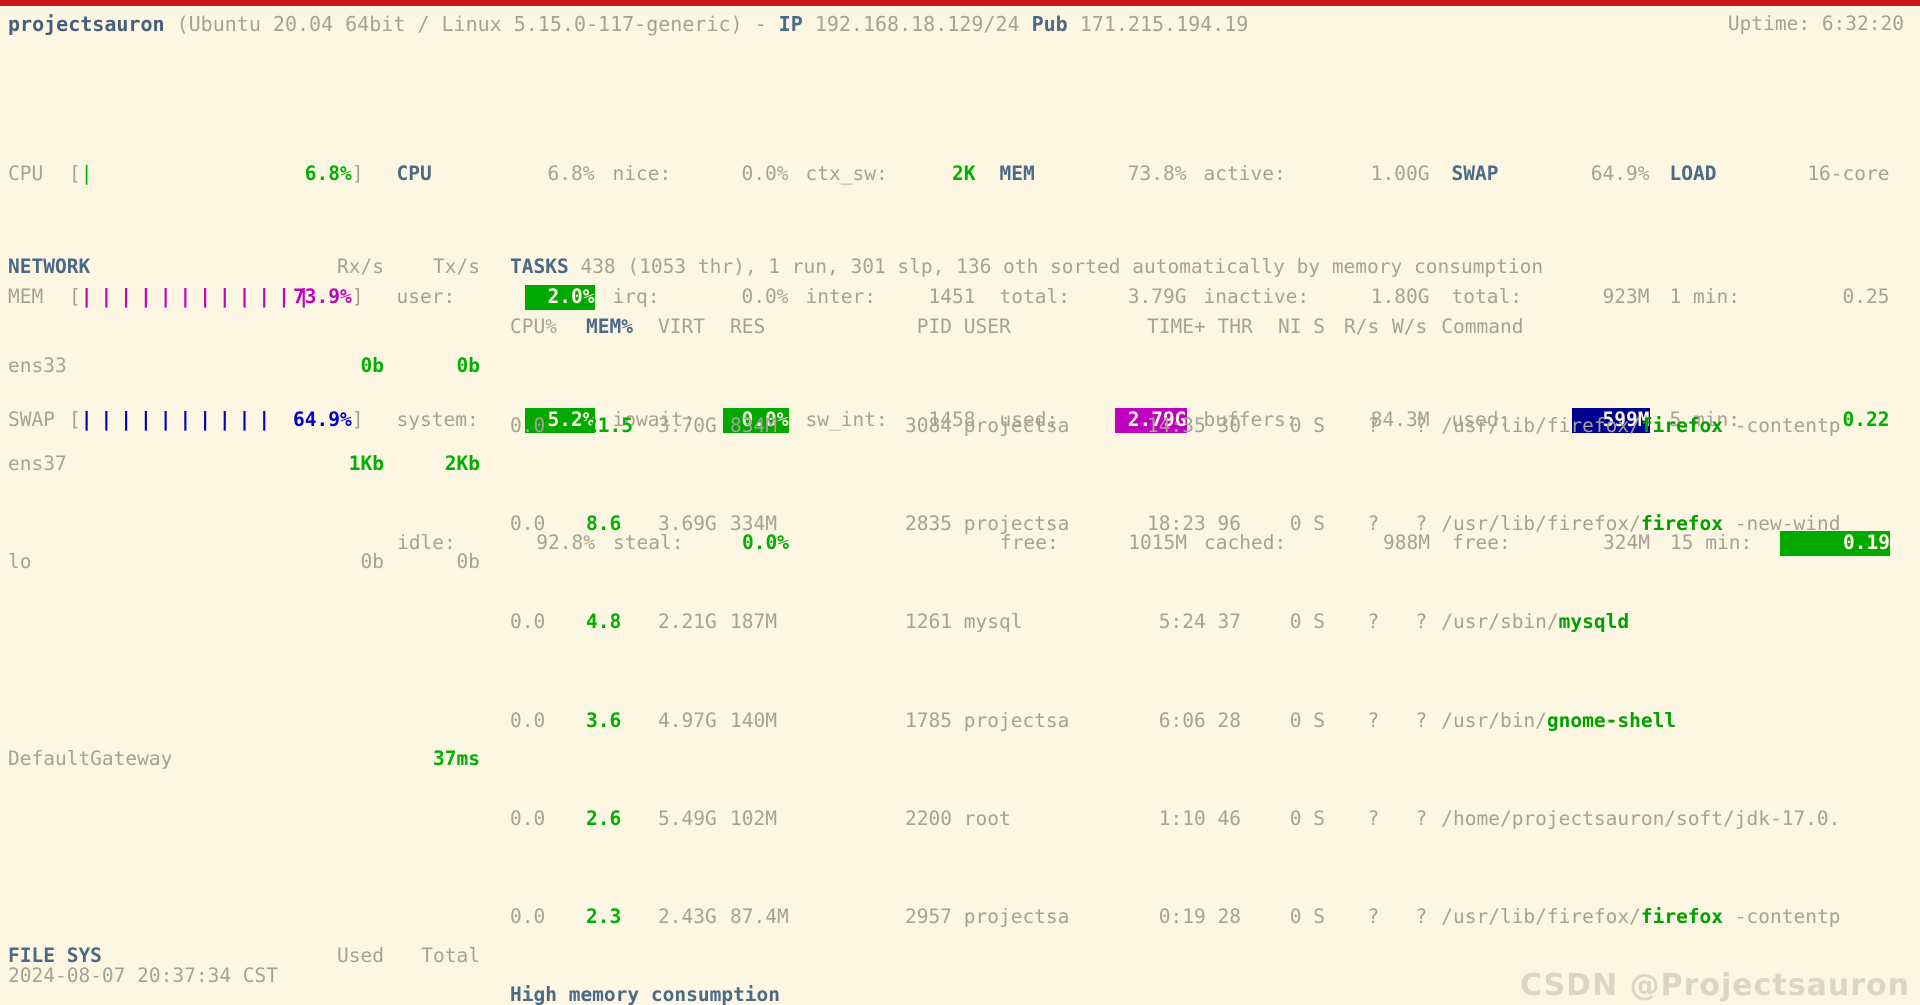 The width and height of the screenshot is (1920, 1005). Describe the element at coordinates (240, 267) in the screenshot. I see `network-header-row: NETWORK Rx/s Tx/s` at that location.